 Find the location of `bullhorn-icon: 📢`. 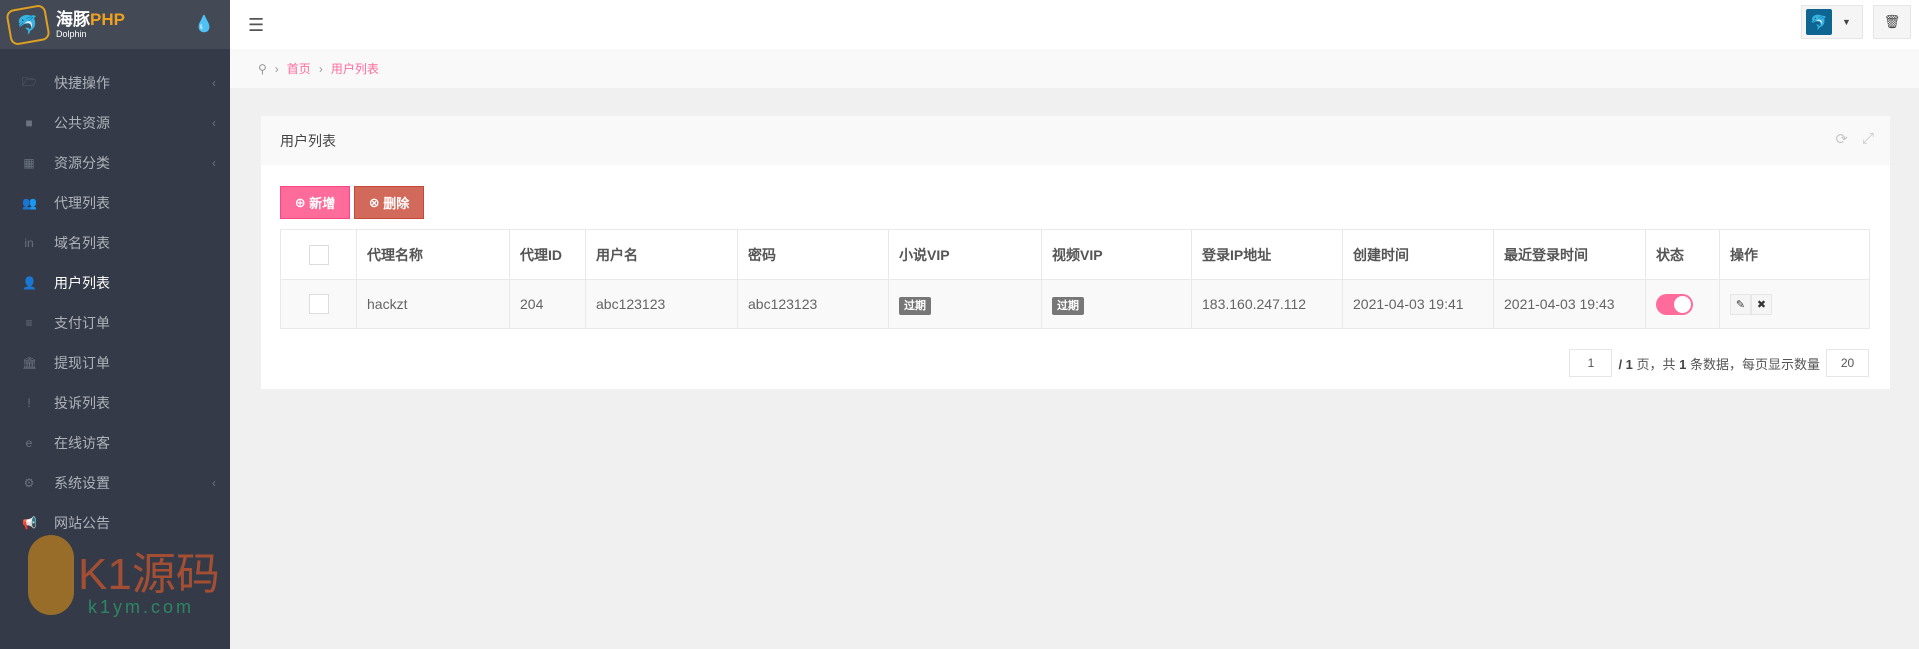

bullhorn-icon: 📢 is located at coordinates (29, 523).